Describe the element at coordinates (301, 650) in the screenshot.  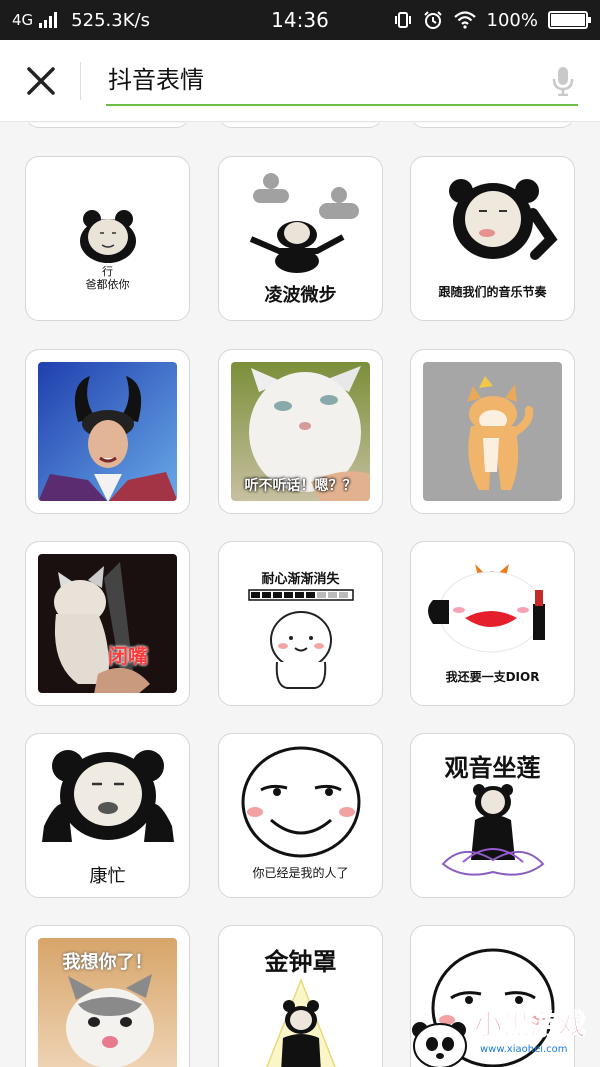
I see `smiling-blob-image` at that location.